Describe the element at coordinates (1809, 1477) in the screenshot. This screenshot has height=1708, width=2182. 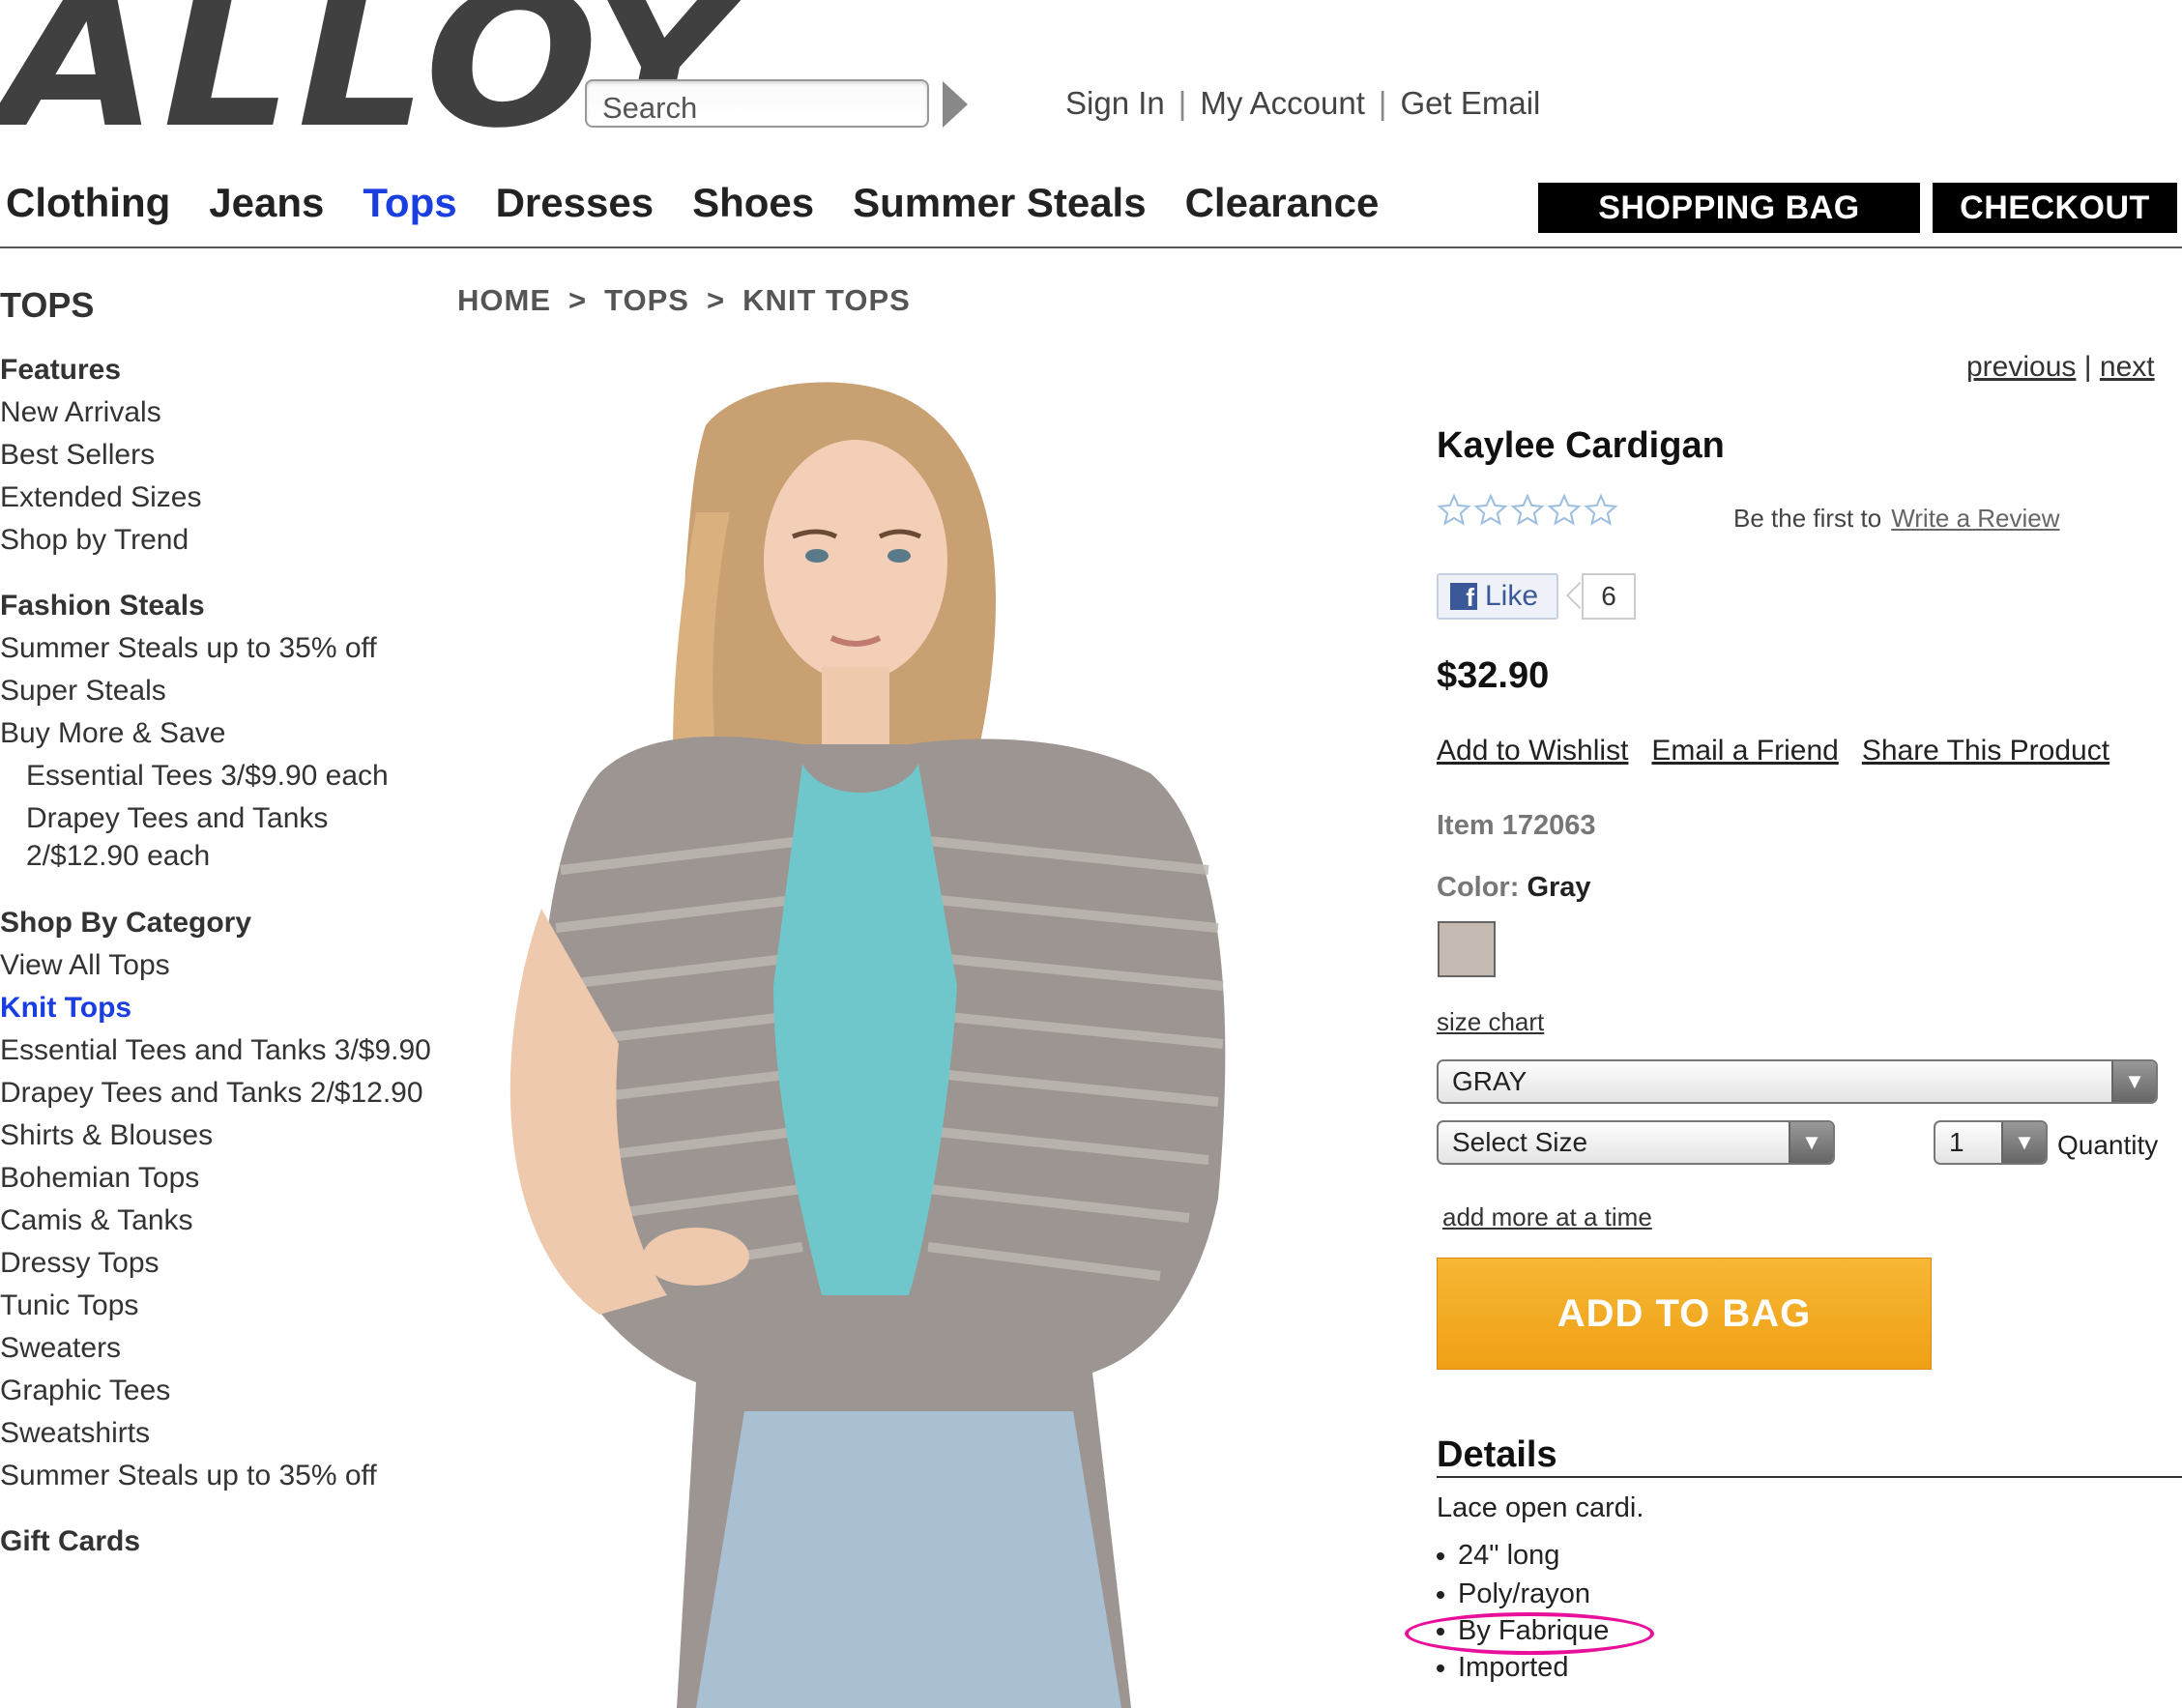
I see `details-divider` at that location.